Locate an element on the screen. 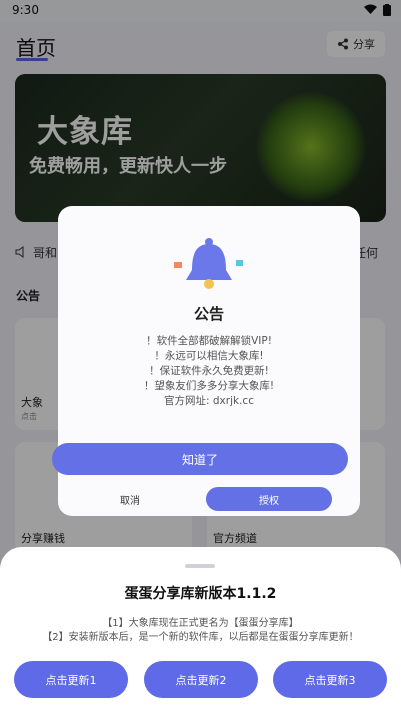  update-button-3: 点击更新3 is located at coordinates (330, 679).